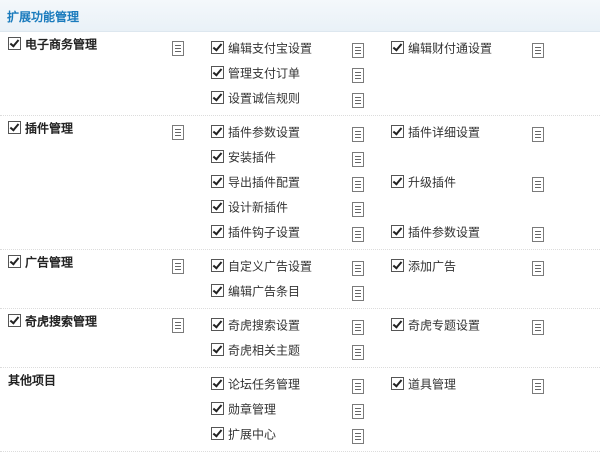  I want to click on category-ecommerce: 电子商务管理, so click(52, 44).